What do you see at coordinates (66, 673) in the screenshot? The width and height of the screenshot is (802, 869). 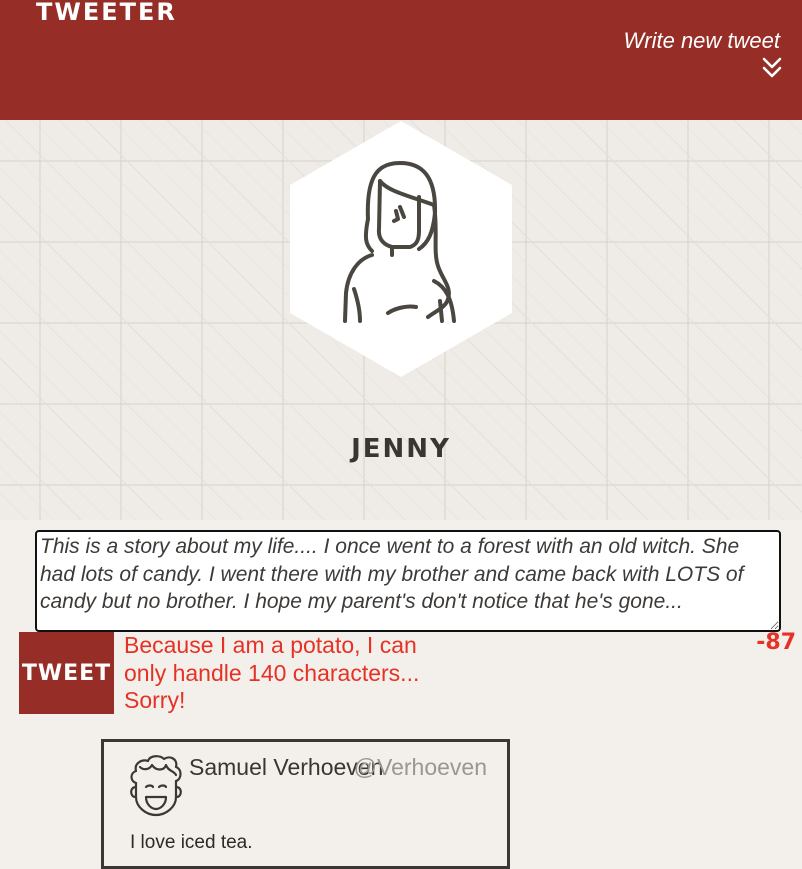 I see `tweet-button: TWEET` at bounding box center [66, 673].